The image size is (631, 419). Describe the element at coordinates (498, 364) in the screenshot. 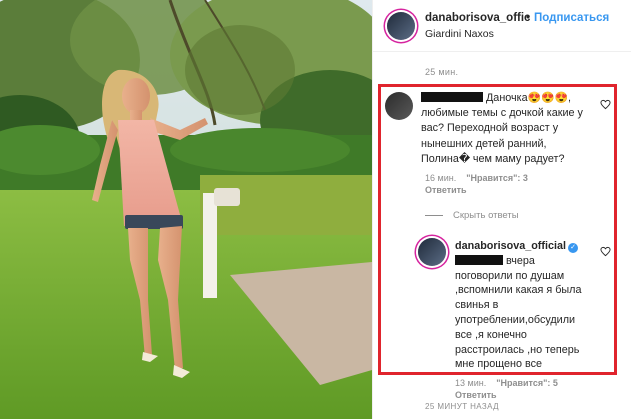

I see `reply-line-9: мне прощено все` at that location.